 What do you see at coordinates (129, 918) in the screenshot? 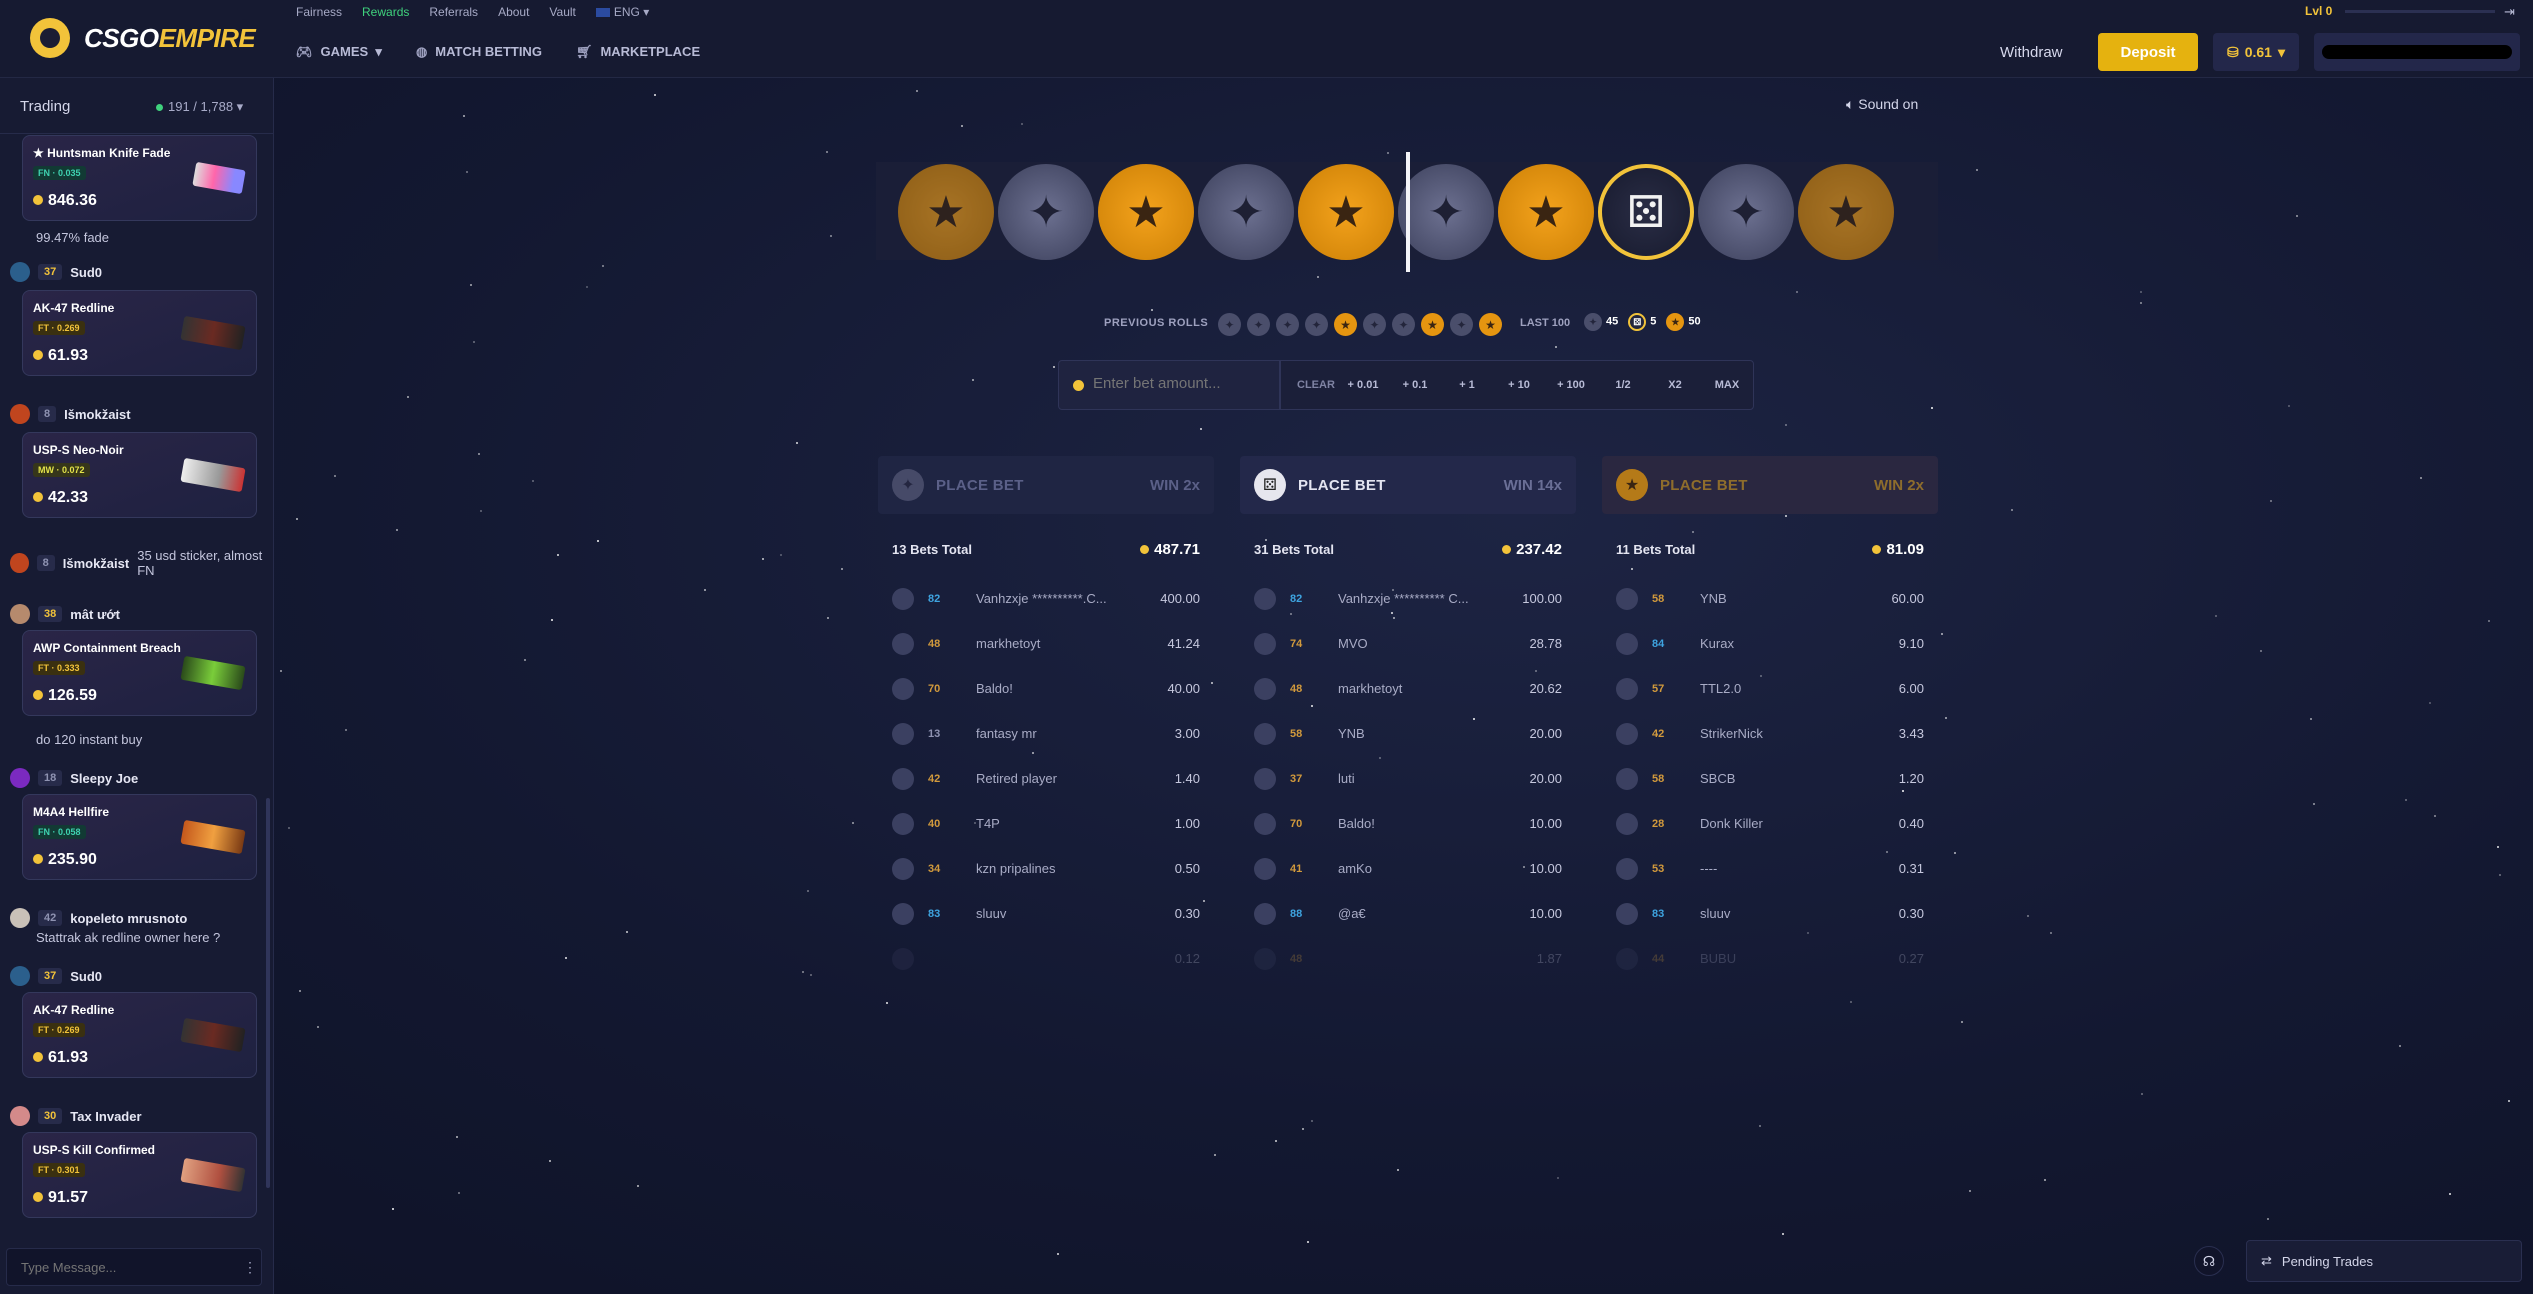
I see `username: kopeleto mrusnoto` at bounding box center [129, 918].